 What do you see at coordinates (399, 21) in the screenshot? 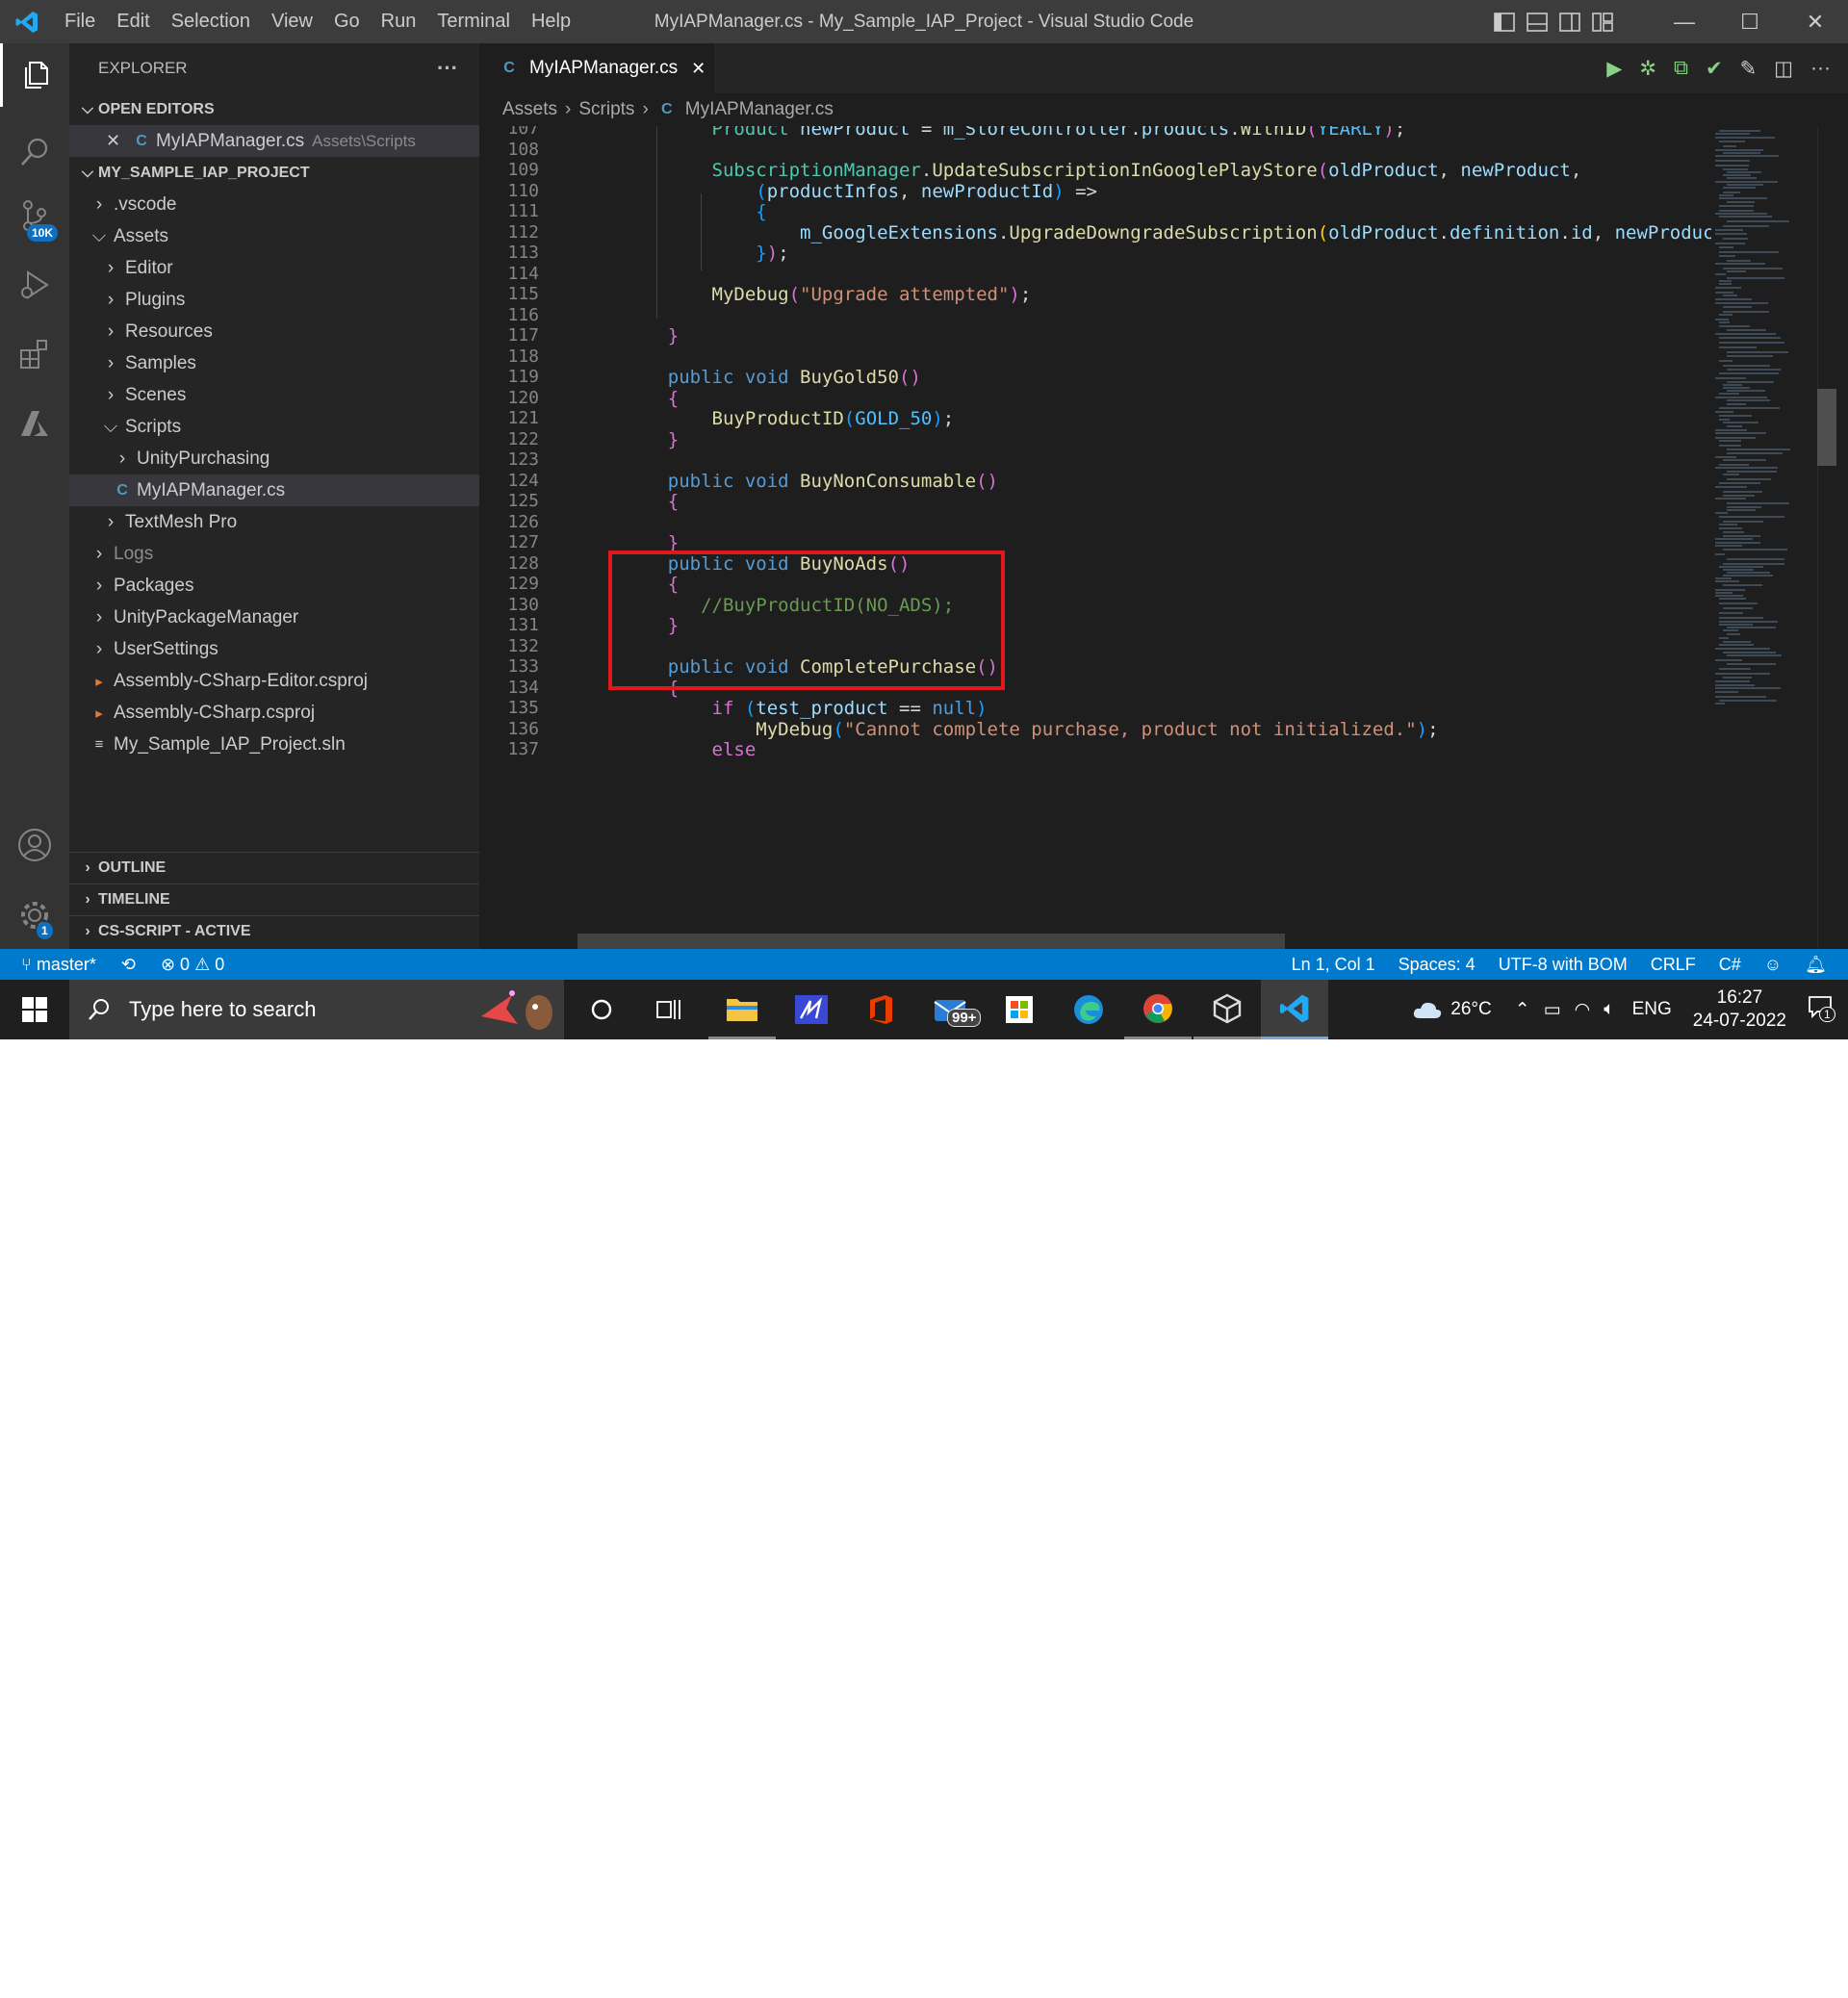
I see `menu-run: Run` at bounding box center [399, 21].